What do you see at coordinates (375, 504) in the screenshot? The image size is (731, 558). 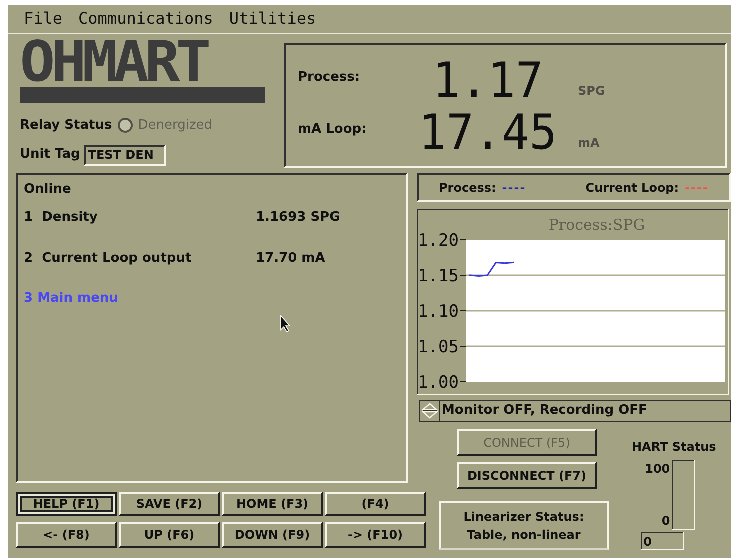 I see `function-key-button: (F4)` at bounding box center [375, 504].